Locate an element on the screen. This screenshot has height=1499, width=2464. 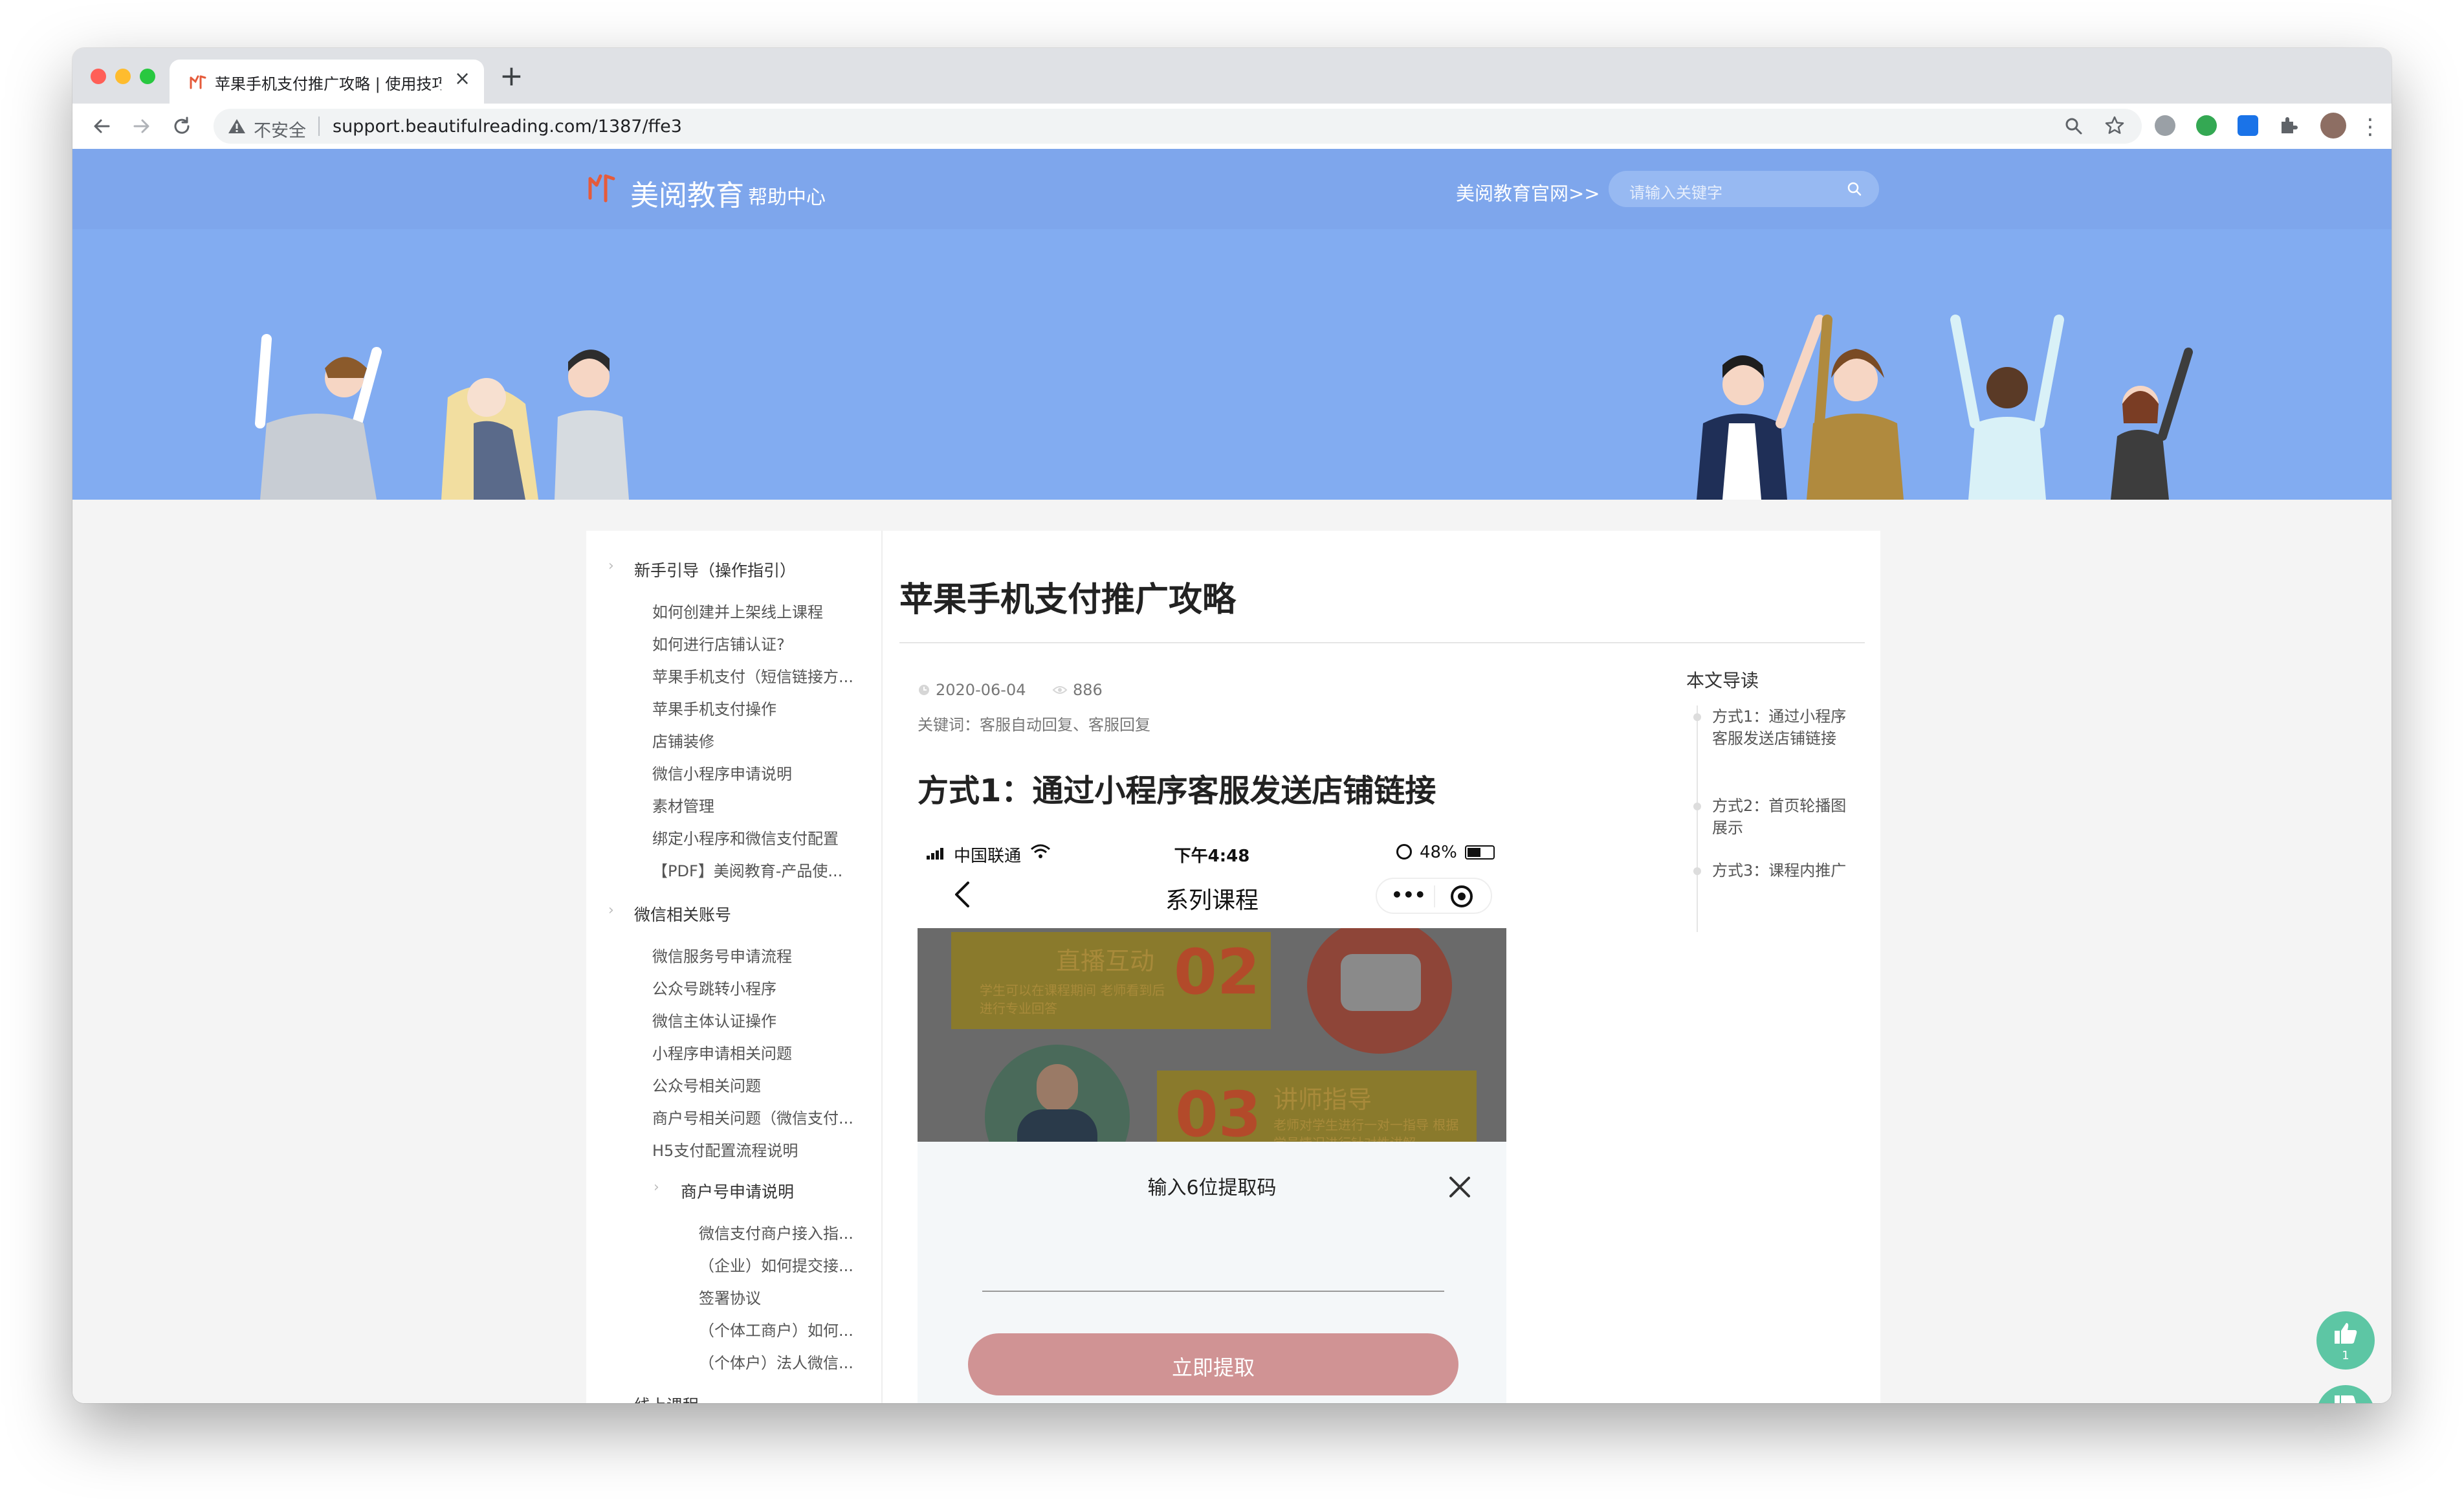
tab-active: 苹果手机支付推广攻略 | 使用技巧 × is located at coordinates (327, 82).